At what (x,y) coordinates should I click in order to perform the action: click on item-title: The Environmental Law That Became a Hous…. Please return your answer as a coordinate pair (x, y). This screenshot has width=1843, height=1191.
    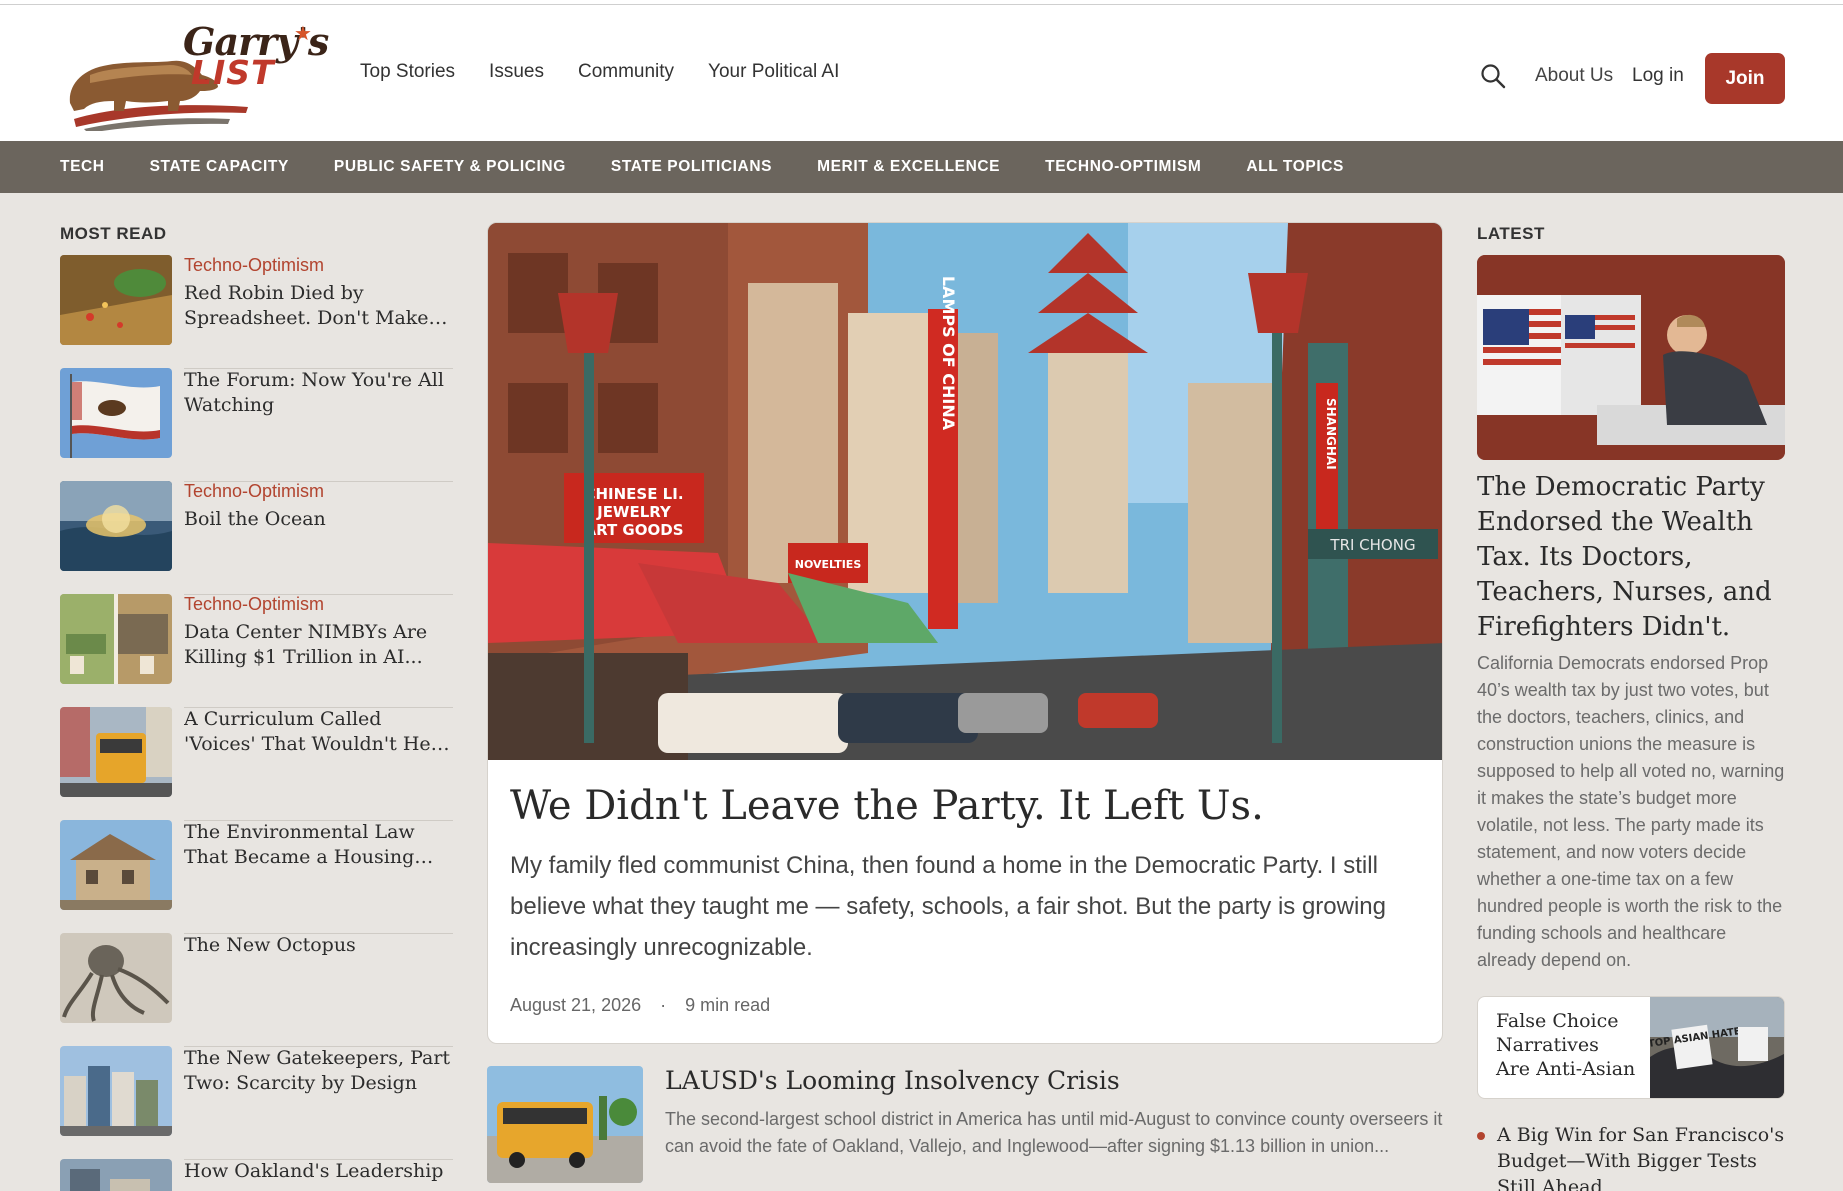
    Looking at the image, I should click on (319, 845).